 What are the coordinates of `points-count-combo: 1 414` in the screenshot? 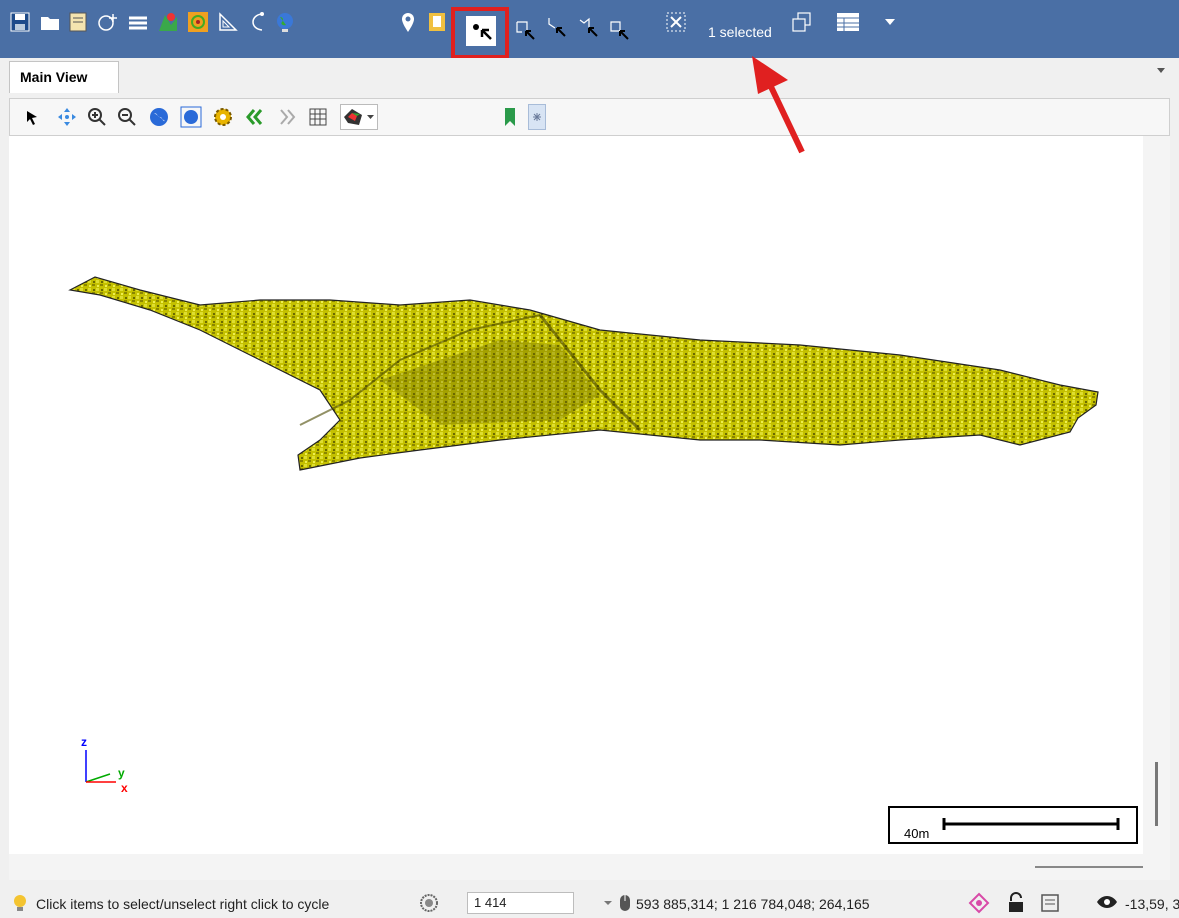 It's located at (520, 903).